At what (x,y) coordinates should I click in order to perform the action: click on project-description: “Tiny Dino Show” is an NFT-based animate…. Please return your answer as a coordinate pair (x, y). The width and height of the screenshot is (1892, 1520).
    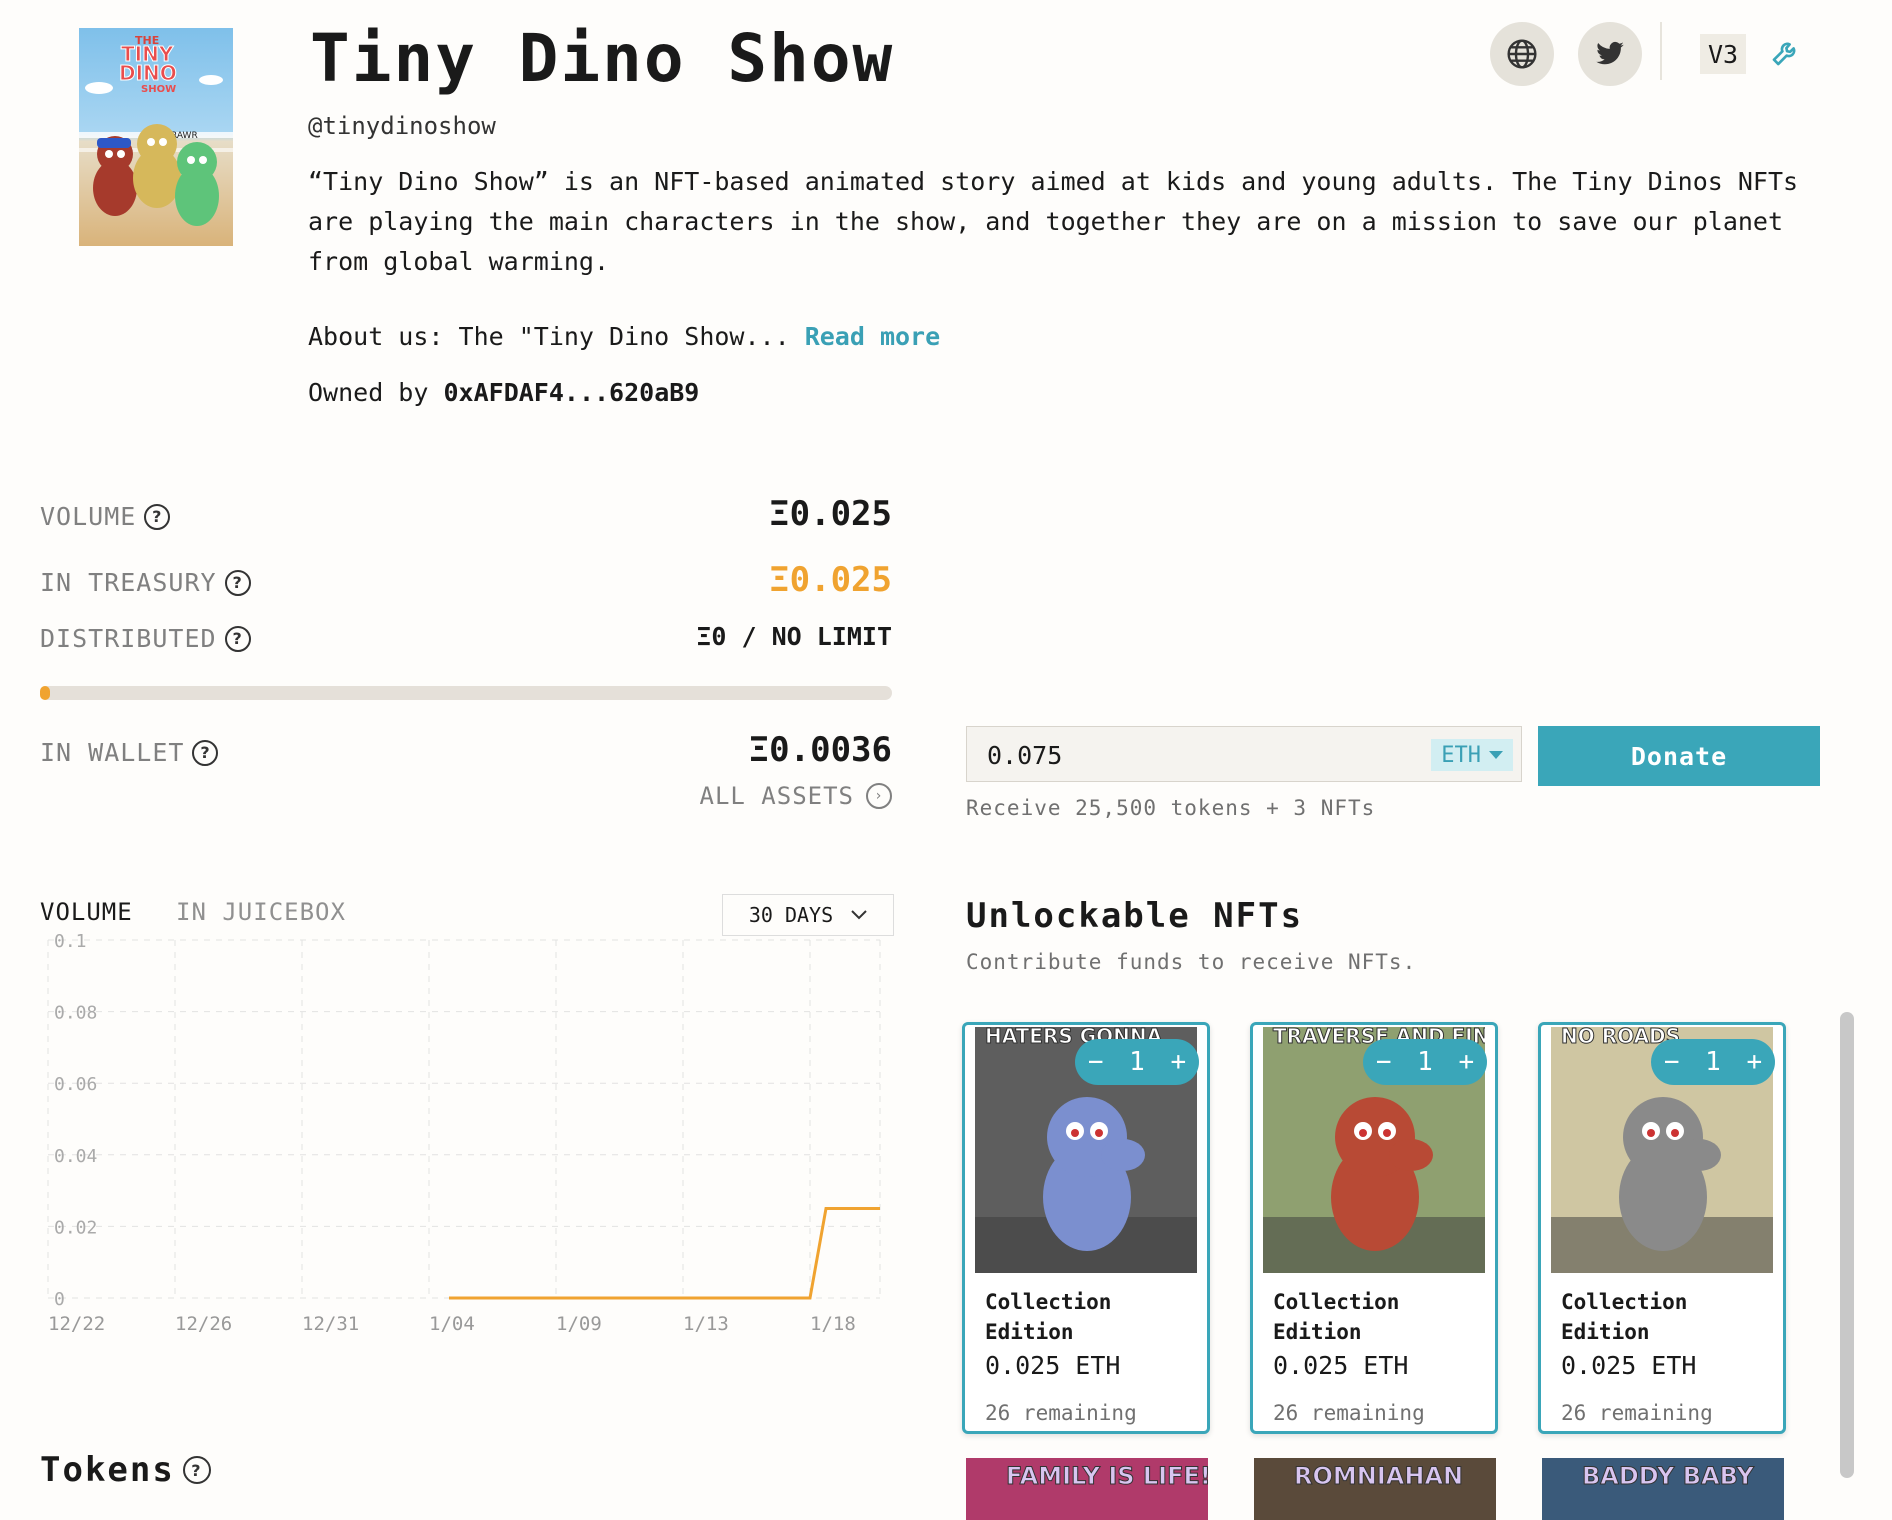
    Looking at the image, I should click on (1053, 221).